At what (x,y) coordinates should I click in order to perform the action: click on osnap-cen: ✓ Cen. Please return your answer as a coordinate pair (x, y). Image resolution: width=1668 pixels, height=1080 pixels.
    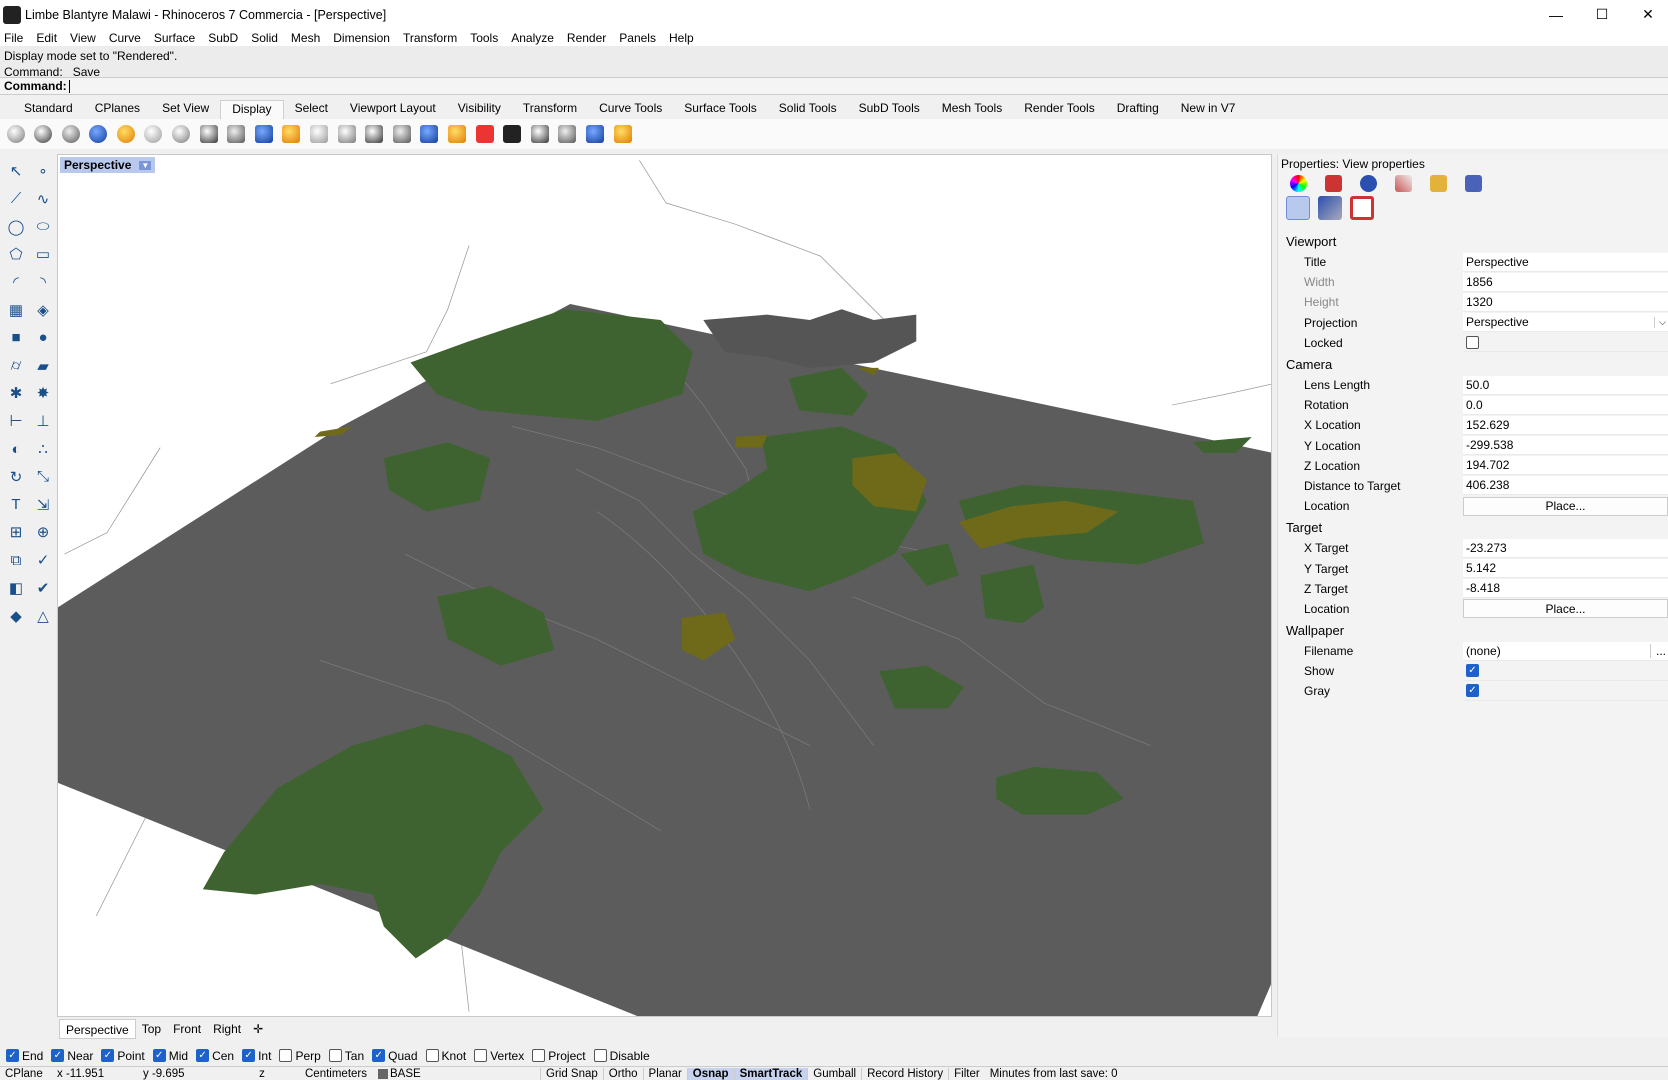
    Looking at the image, I should click on (215, 1056).